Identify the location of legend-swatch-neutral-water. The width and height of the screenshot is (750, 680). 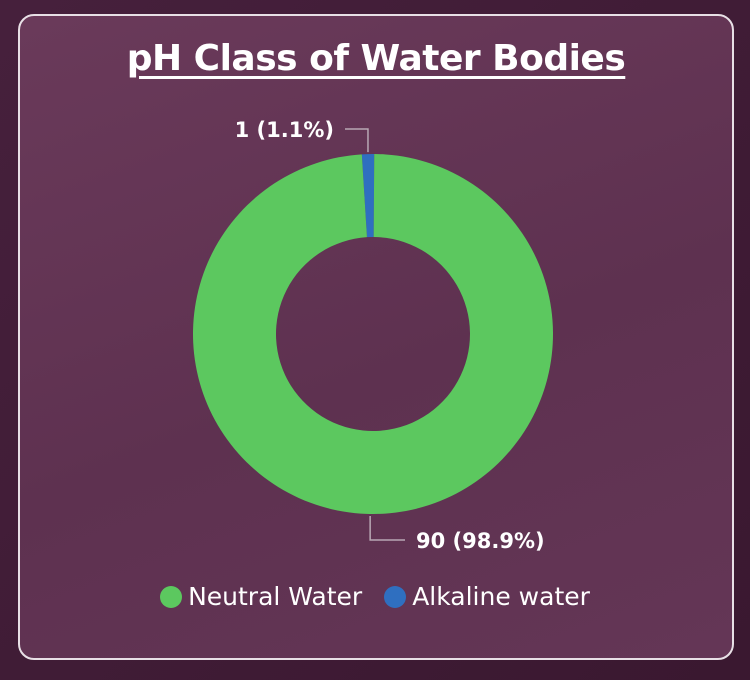
(171, 596).